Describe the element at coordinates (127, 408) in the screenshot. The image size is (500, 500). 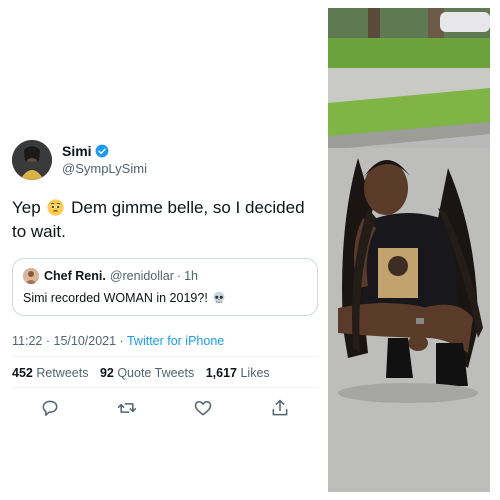
I see `retweet-icon` at that location.